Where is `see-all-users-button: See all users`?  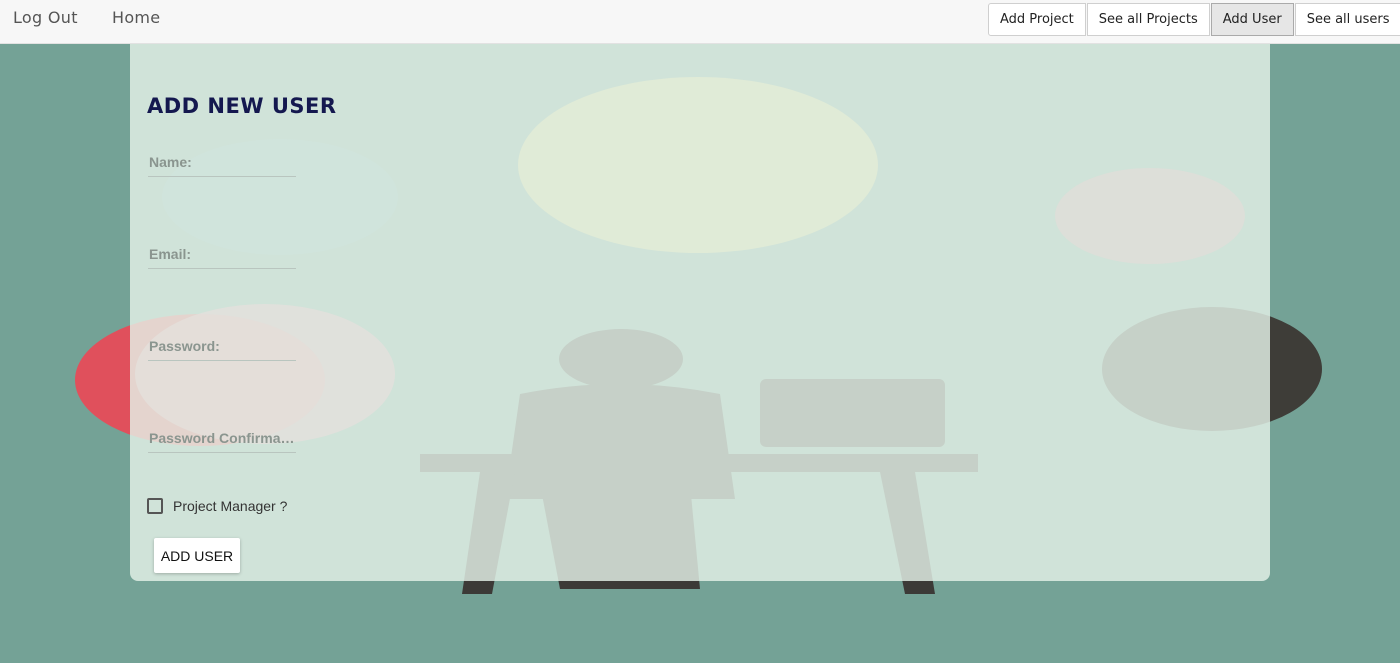 see-all-users-button: See all users is located at coordinates (1347, 19).